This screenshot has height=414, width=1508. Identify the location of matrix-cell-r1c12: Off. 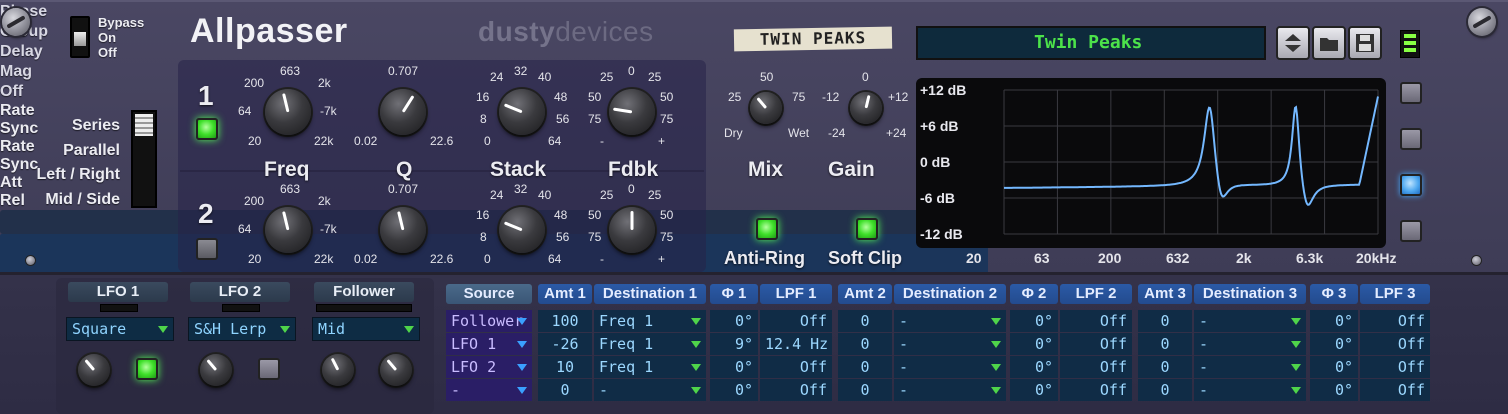
(1395, 344).